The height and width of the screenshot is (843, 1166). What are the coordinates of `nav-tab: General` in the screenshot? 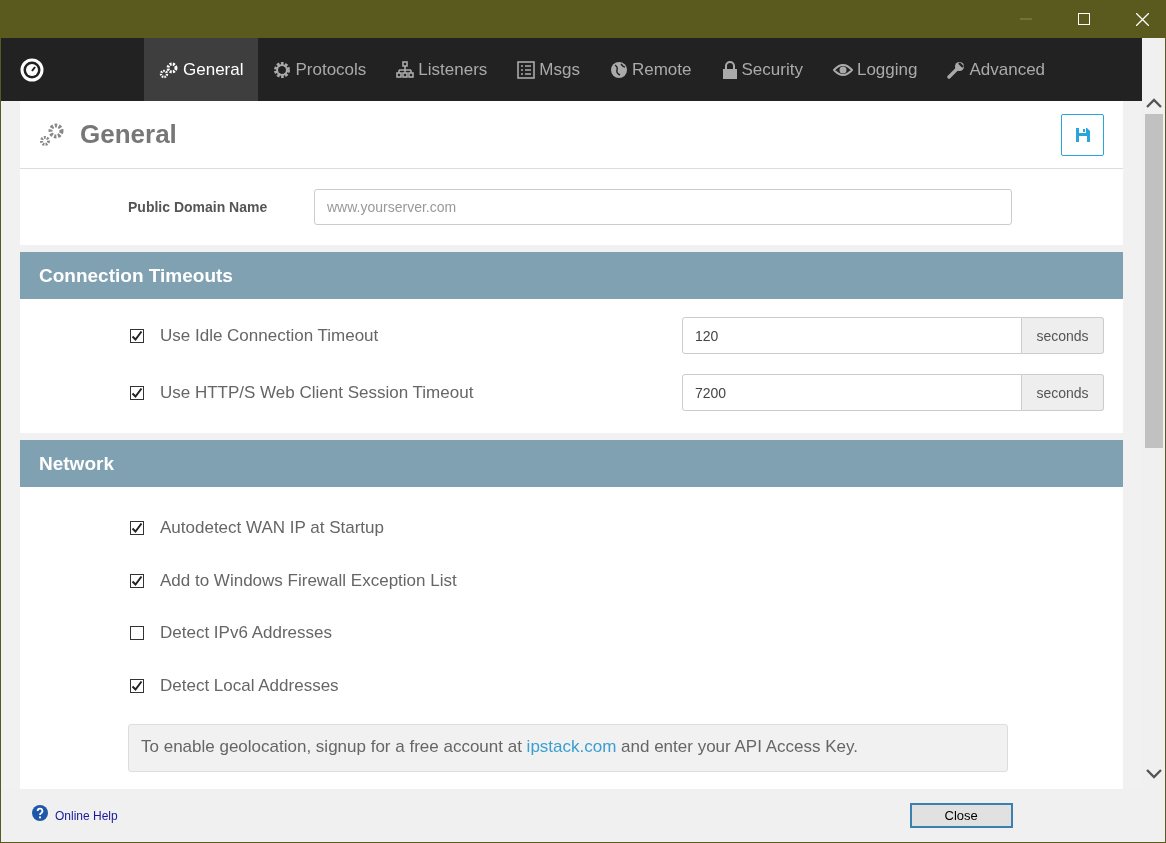 It's located at (201, 69).